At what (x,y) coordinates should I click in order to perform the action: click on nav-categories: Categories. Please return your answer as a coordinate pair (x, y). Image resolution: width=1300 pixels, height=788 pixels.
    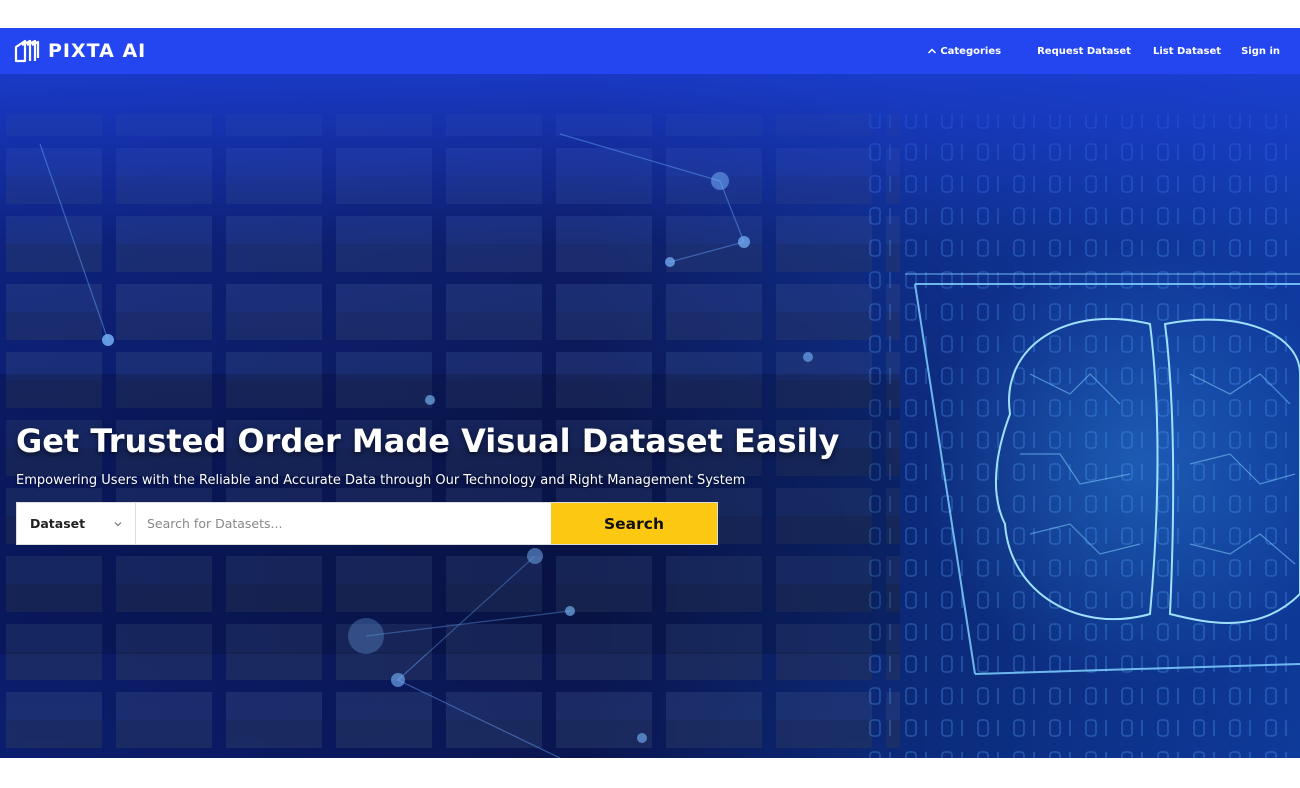
    Looking at the image, I should click on (964, 51).